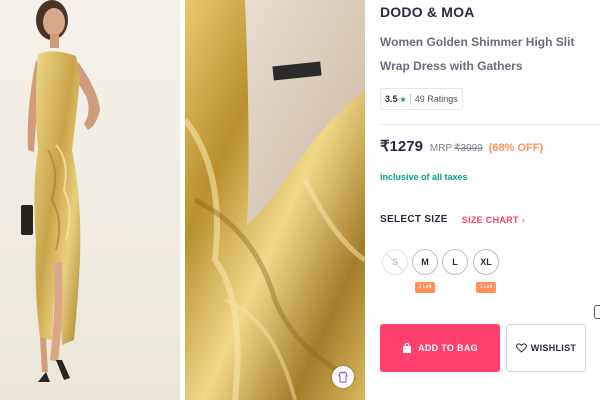 The width and height of the screenshot is (600, 400). What do you see at coordinates (455, 262) in the screenshot?
I see `size-option-l: L` at bounding box center [455, 262].